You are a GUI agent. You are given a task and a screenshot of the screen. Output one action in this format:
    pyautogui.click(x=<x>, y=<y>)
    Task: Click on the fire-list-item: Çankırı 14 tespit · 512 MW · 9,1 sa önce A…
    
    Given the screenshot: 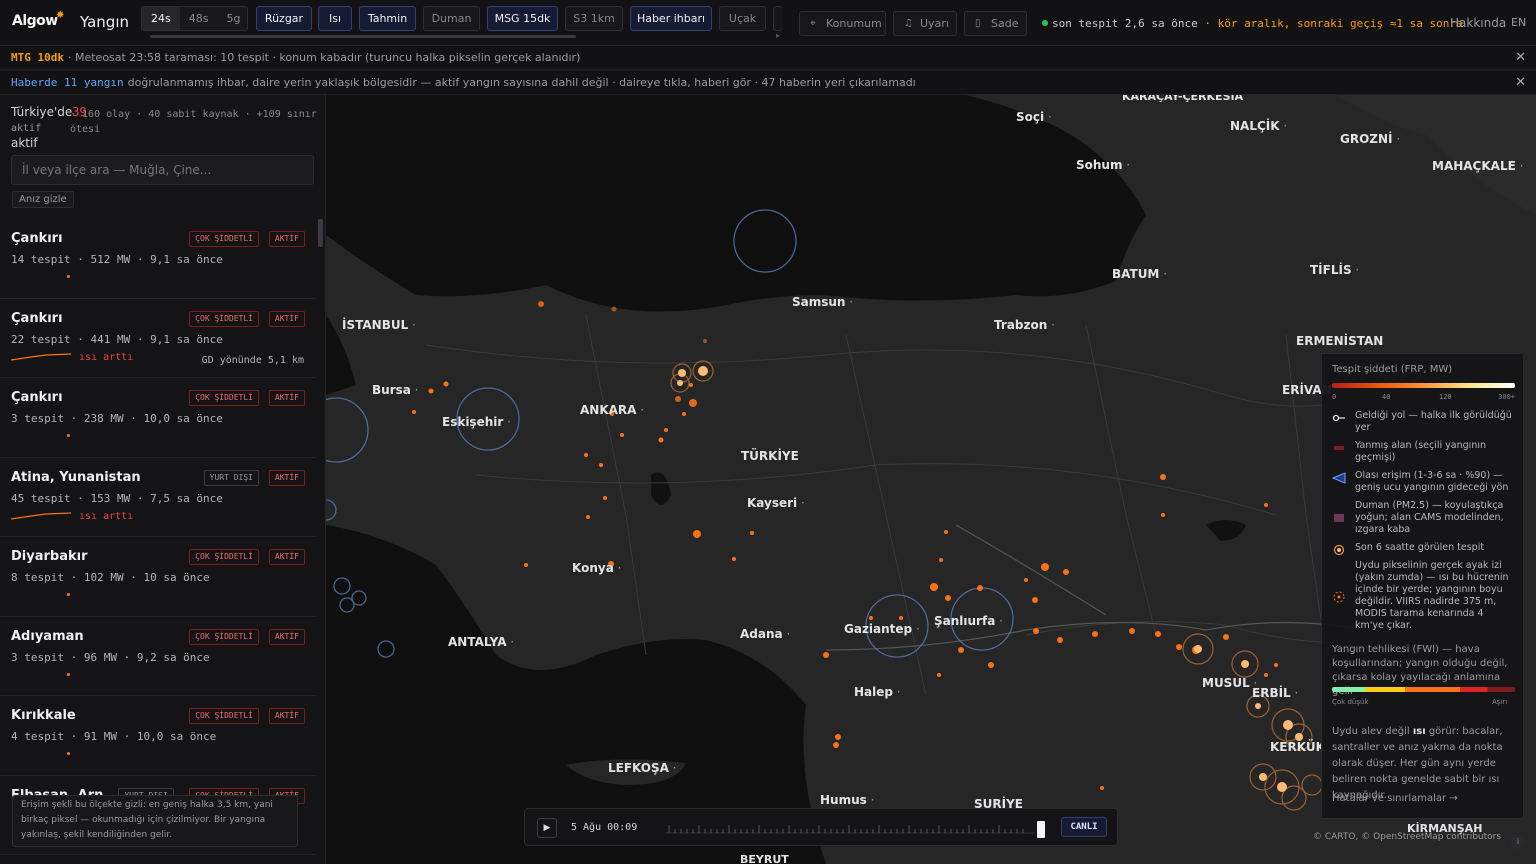 What is the action you would take?
    pyautogui.click(x=158, y=259)
    